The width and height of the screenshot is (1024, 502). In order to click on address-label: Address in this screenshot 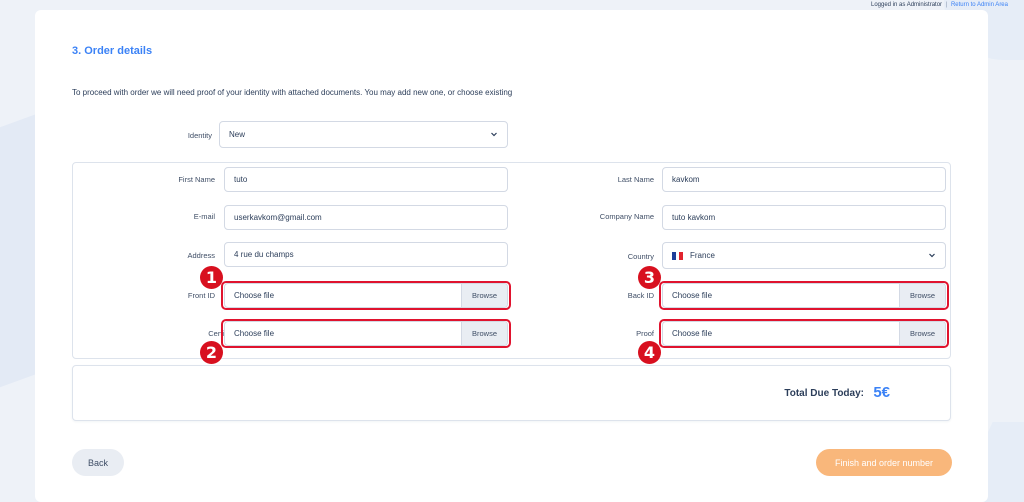, I will do `click(201, 255)`.